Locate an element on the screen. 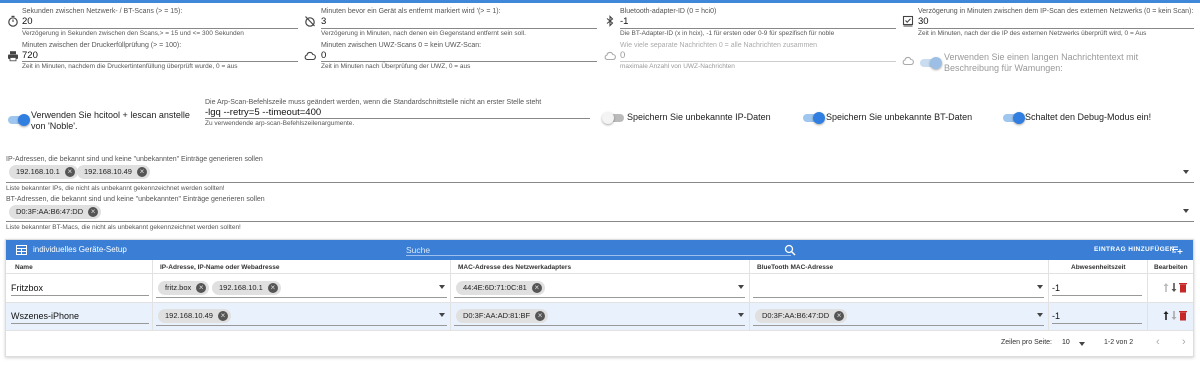 The image size is (1200, 368). printer-minutes-input: 720 is located at coordinates (30, 55).